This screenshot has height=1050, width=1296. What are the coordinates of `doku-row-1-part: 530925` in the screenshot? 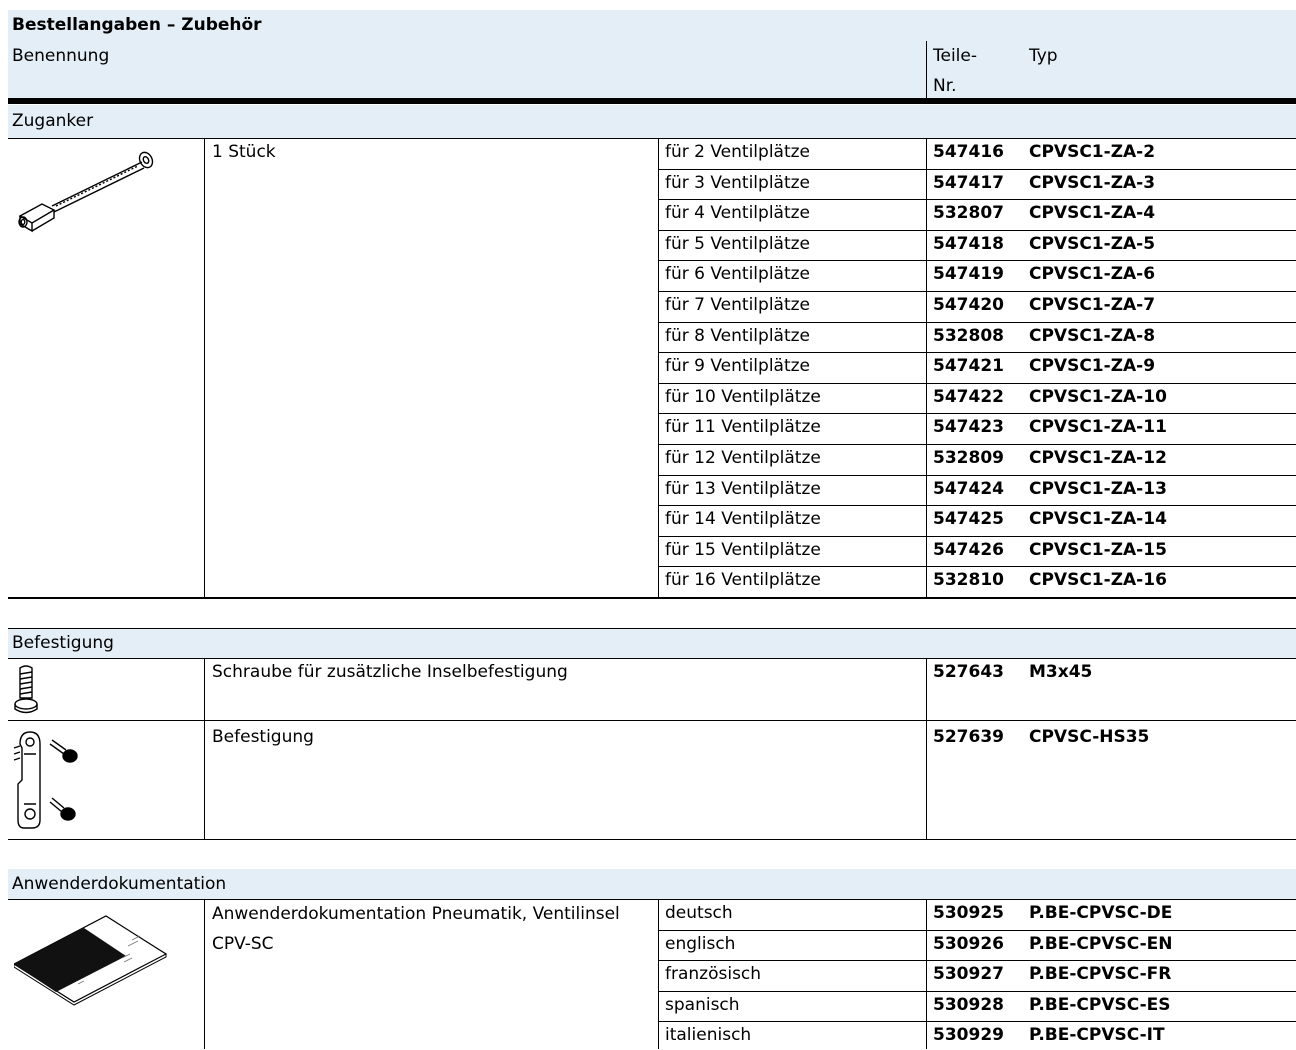 It's located at (968, 913).